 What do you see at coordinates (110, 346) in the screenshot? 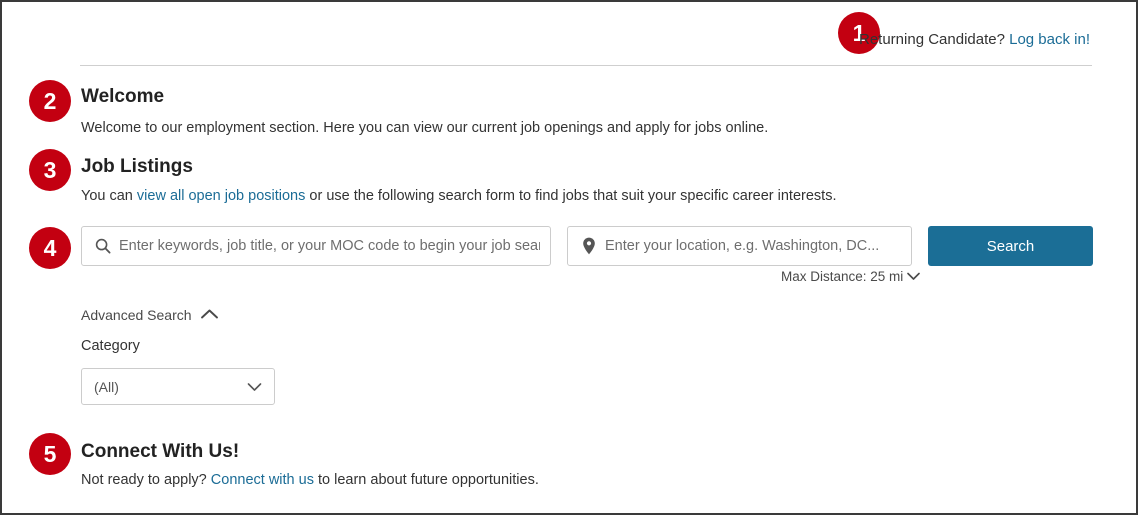
I see `category-label: Category` at bounding box center [110, 346].